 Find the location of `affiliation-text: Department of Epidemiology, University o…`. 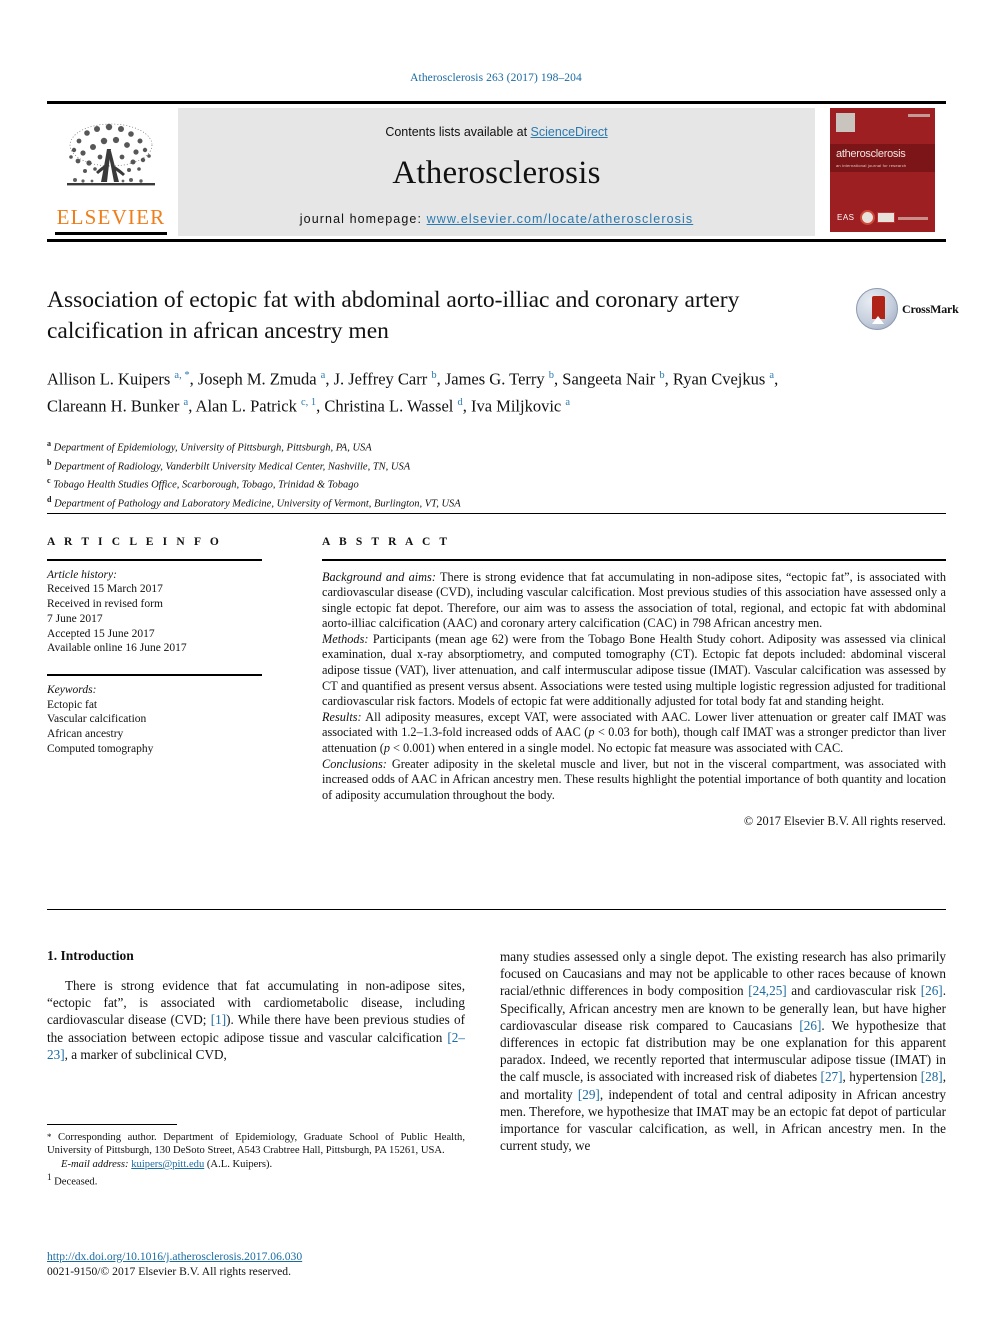

affiliation-text: Department of Epidemiology, University o… is located at coordinates (212, 448).